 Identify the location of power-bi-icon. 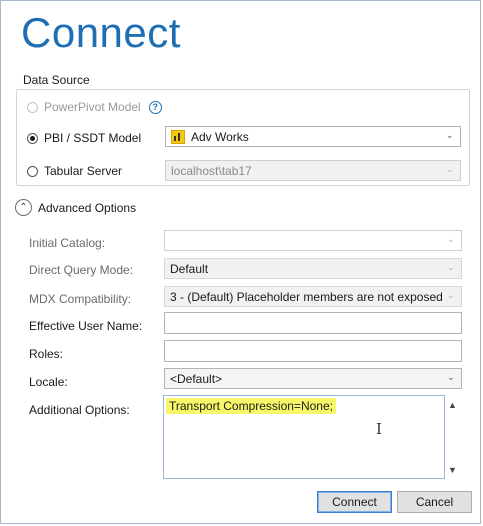
(178, 136).